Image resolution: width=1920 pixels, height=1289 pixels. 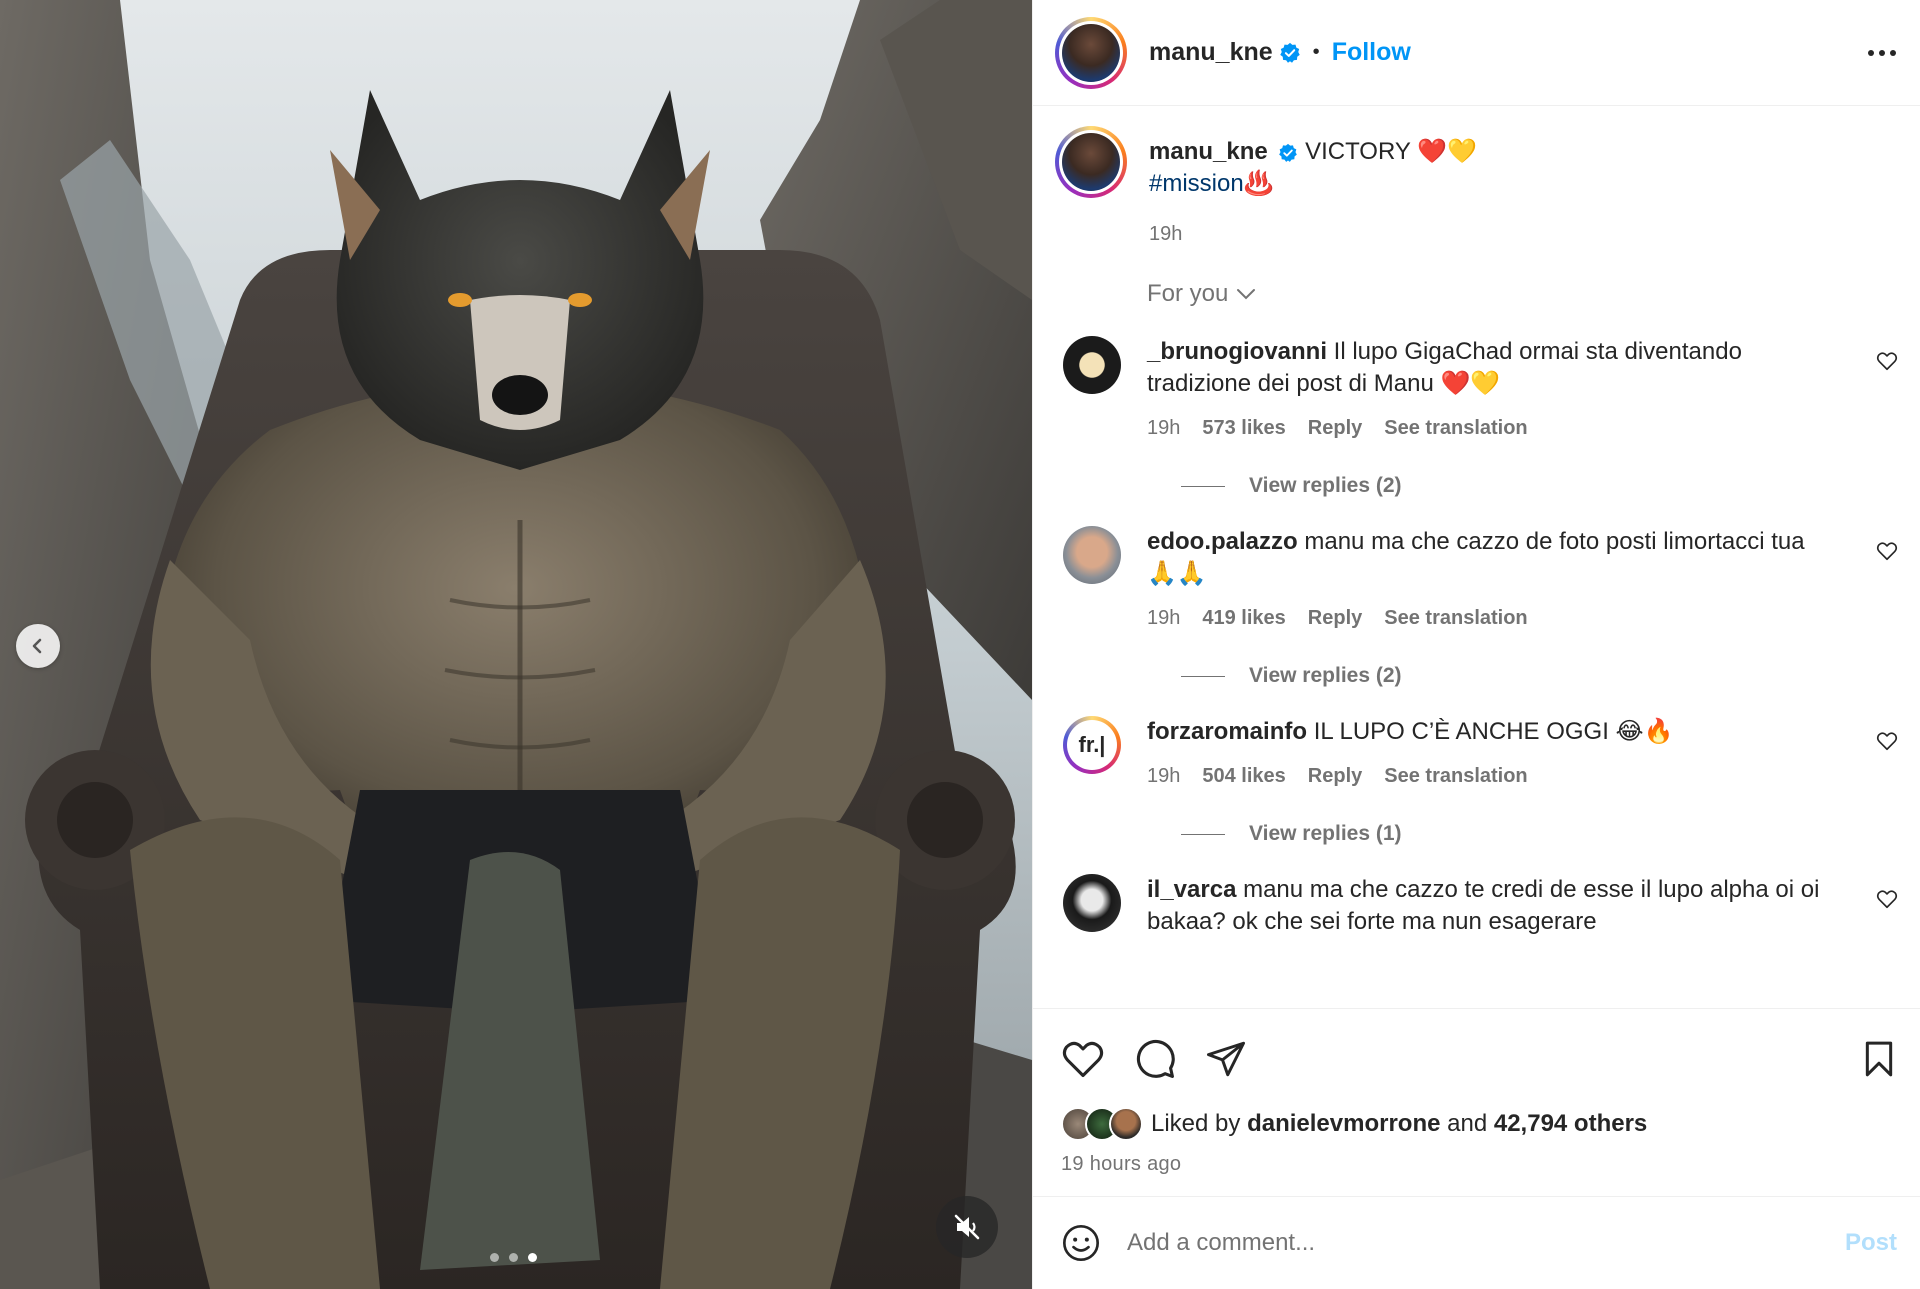 I want to click on liked-by-and: and, so click(x=1467, y=1123).